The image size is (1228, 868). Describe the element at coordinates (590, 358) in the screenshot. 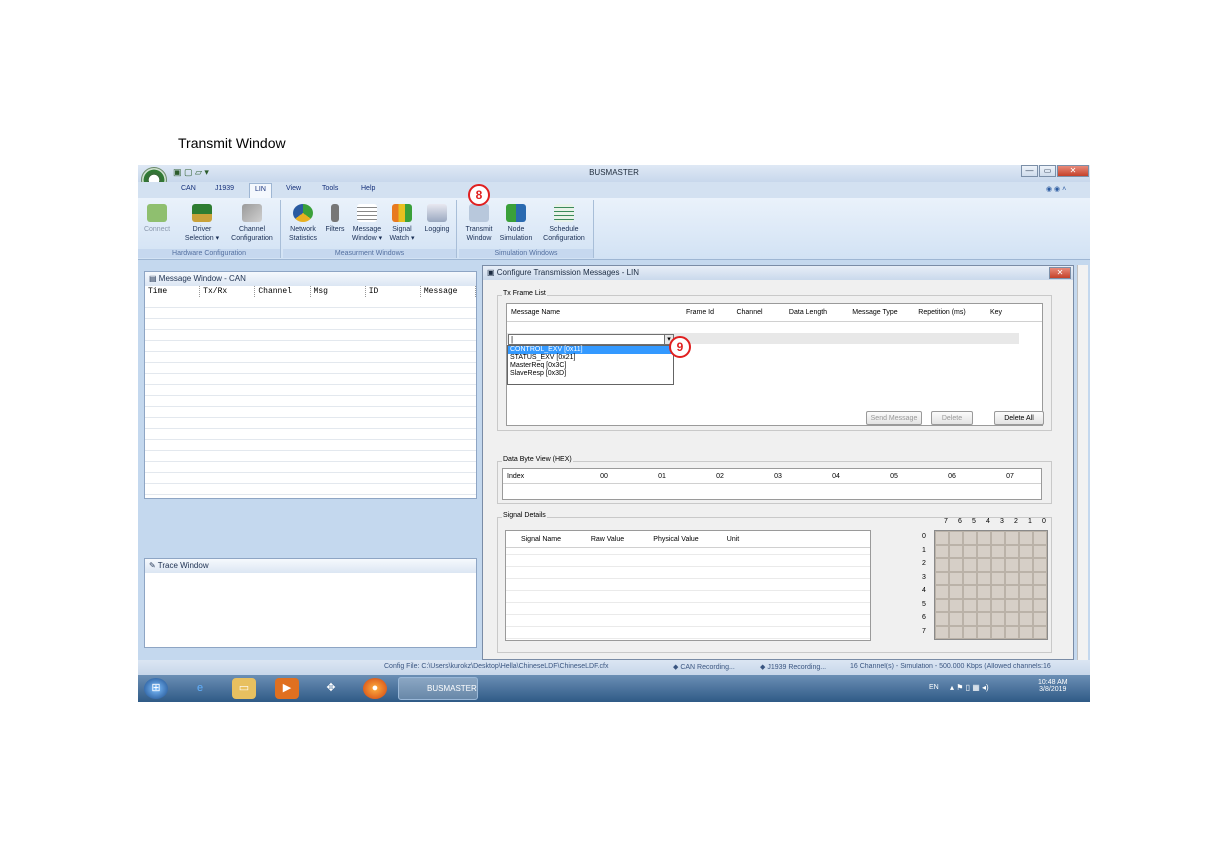

I see `option-status-exv: STATUS_EXV [0x21]` at that location.